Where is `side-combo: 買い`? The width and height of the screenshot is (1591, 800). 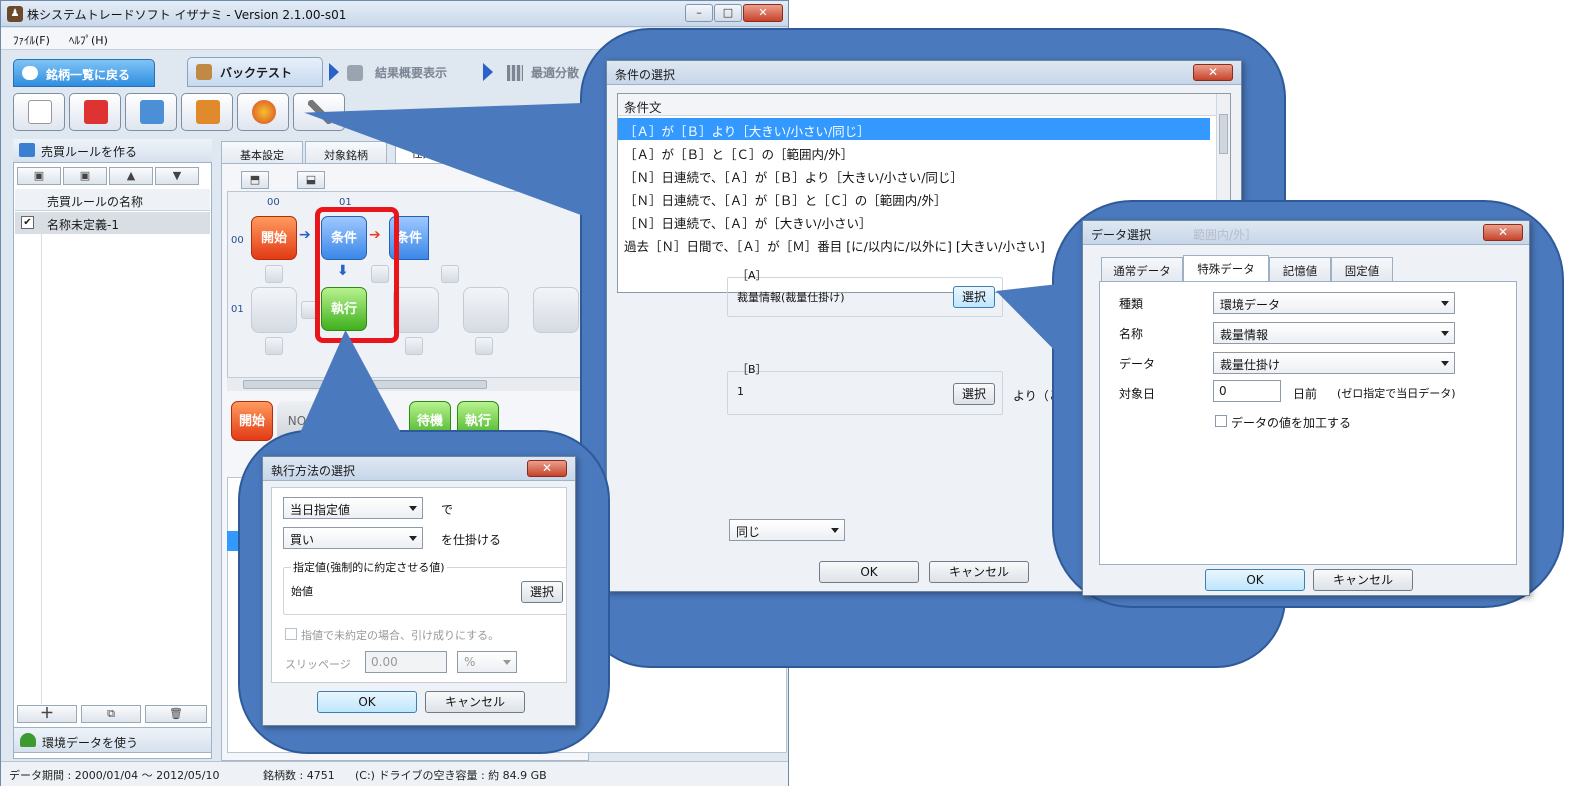 side-combo: 買い is located at coordinates (353, 538).